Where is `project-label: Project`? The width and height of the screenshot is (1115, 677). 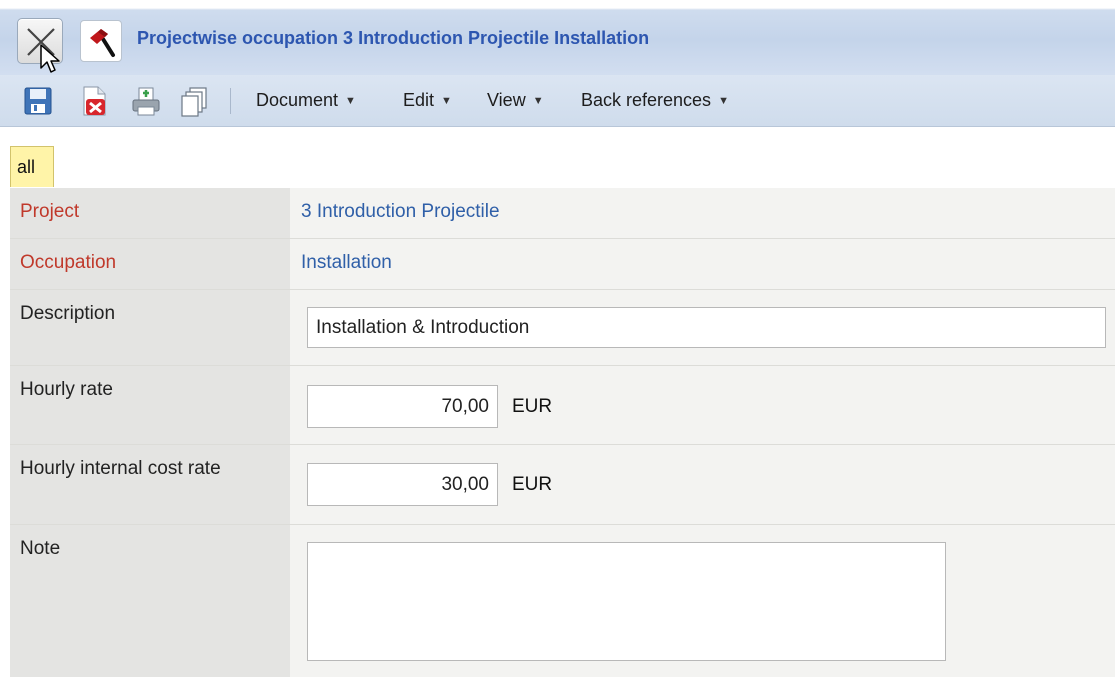
project-label: Project is located at coordinates (150, 213).